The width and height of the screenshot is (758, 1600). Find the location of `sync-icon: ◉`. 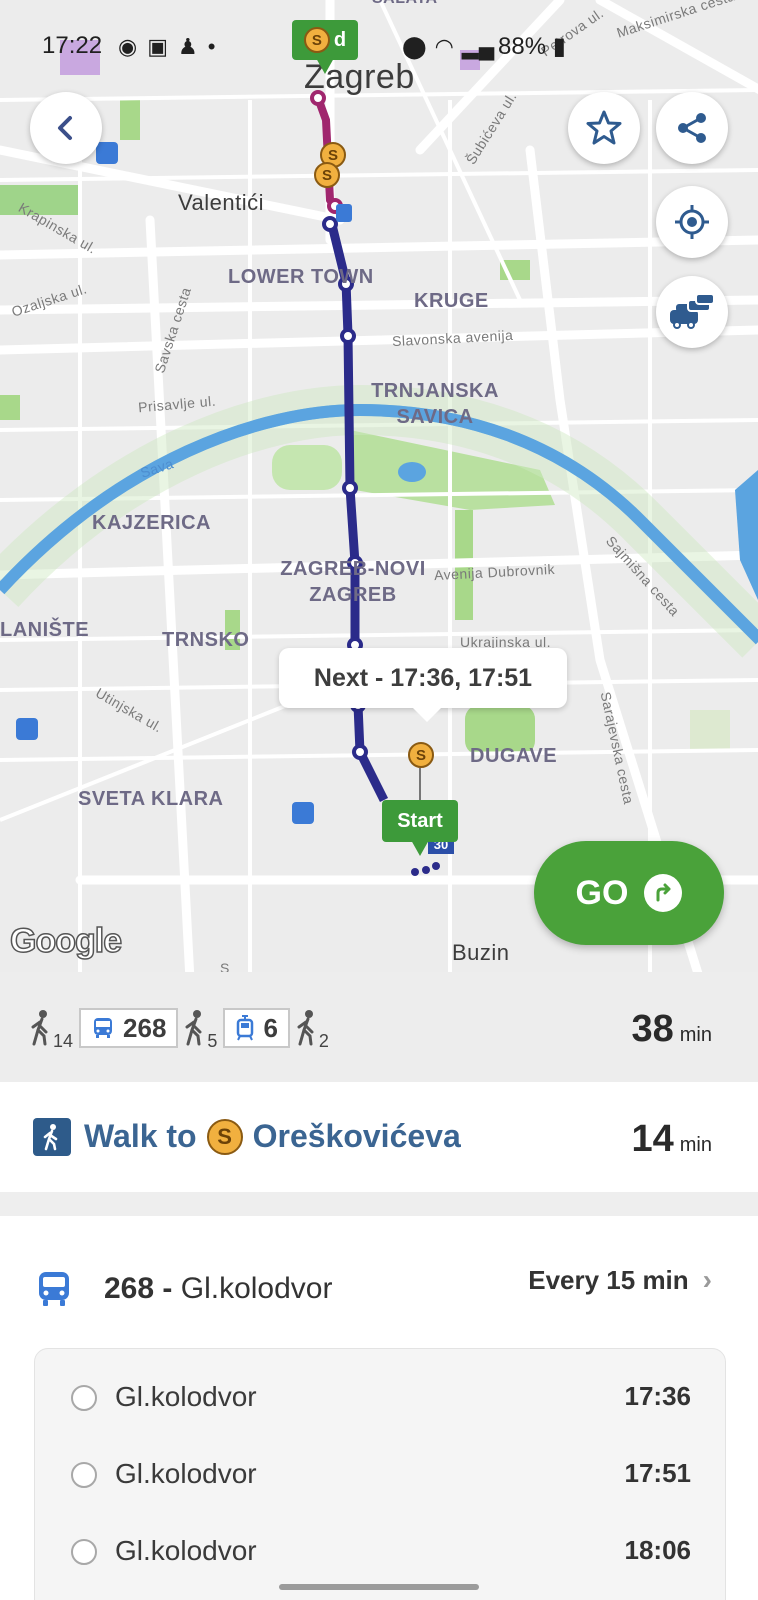

sync-icon: ◉ is located at coordinates (128, 46).